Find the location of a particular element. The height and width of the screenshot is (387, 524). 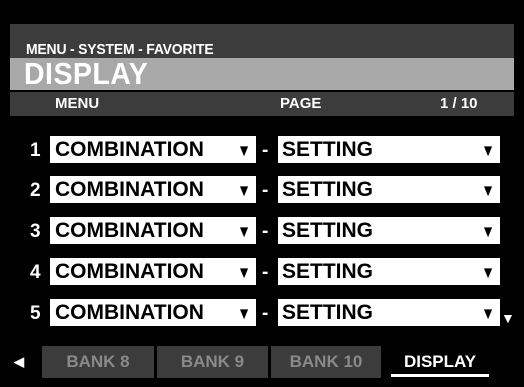

page-title: DISPLAY is located at coordinates (86, 73).